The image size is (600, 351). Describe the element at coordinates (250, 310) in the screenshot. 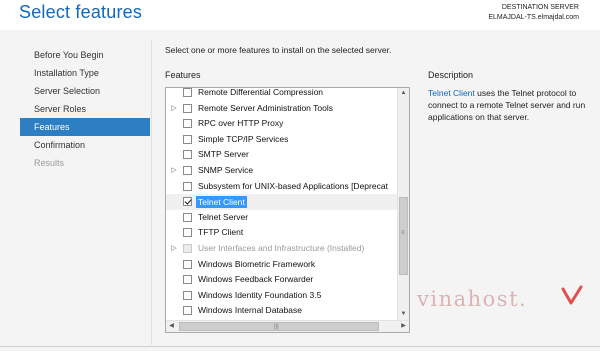

I see `feature-label: Windows Internal Database` at that location.